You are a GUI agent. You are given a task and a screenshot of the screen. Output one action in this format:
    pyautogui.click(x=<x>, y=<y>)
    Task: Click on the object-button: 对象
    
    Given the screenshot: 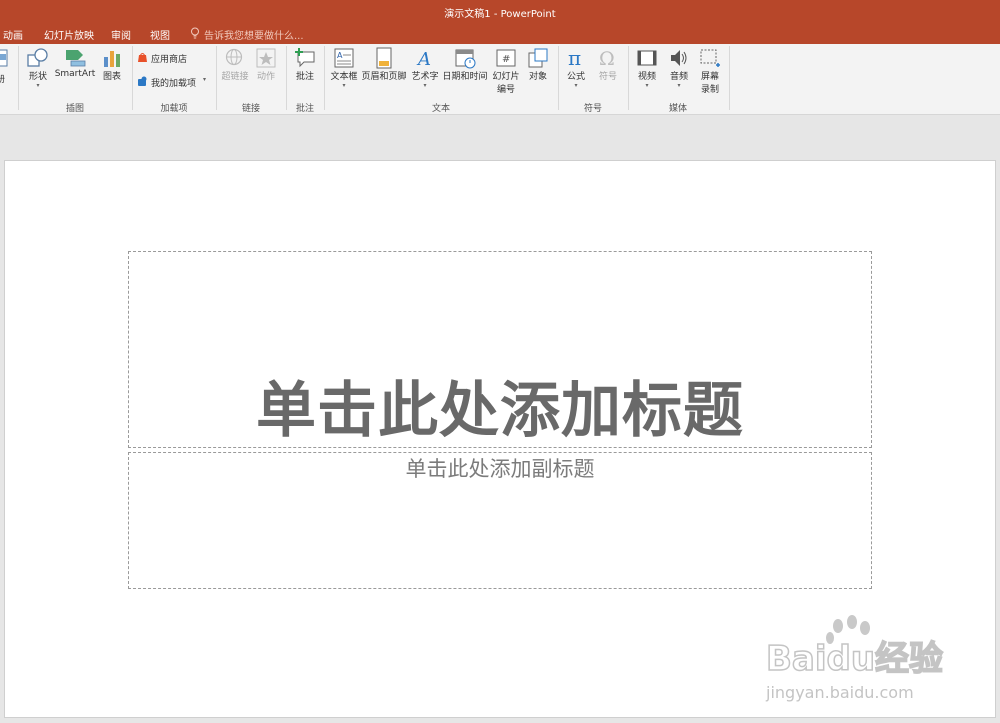 What is the action you would take?
    pyautogui.click(x=538, y=64)
    